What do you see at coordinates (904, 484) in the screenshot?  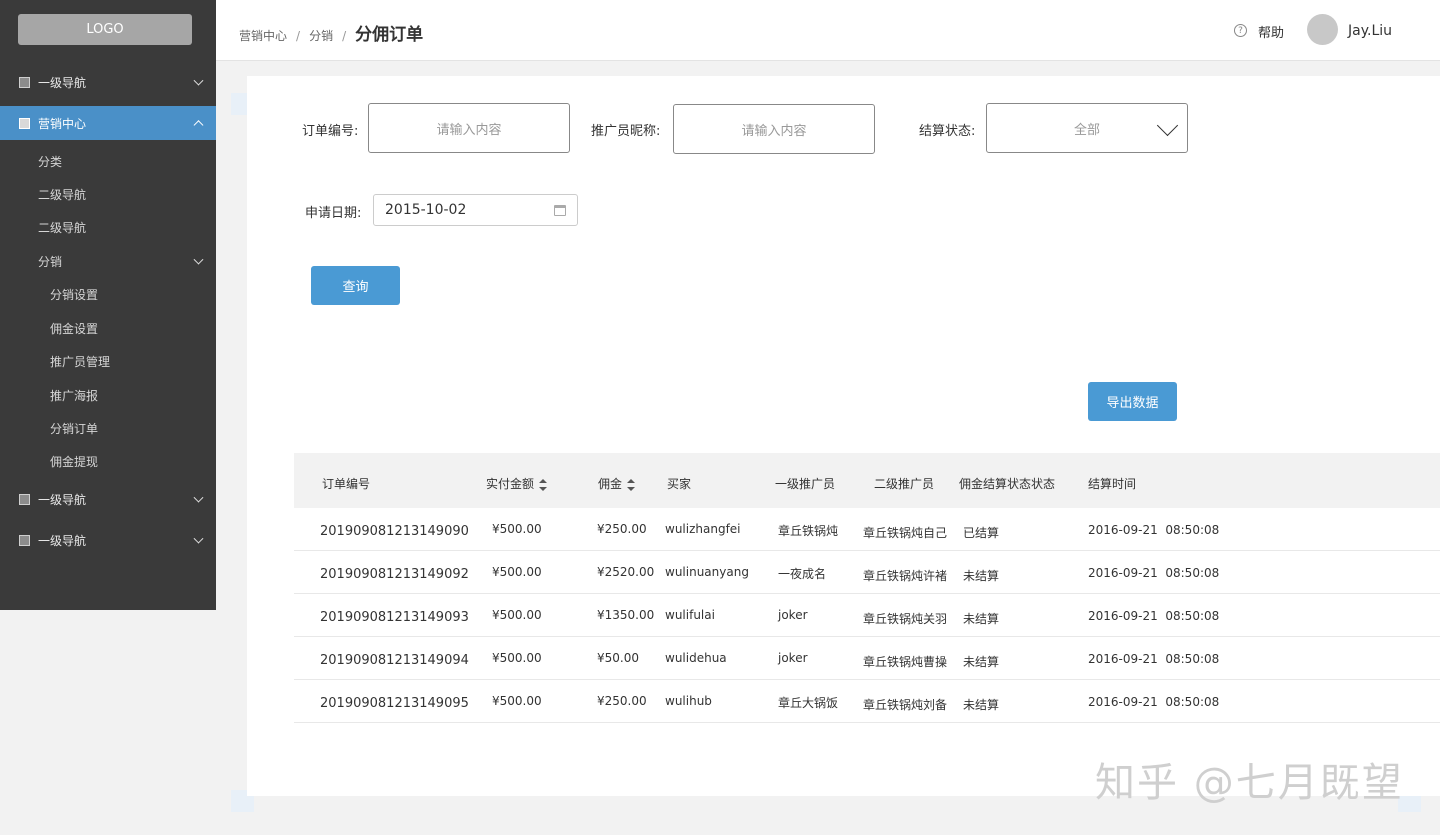 I see `column-header-level2-promoter: 二级推广员` at bounding box center [904, 484].